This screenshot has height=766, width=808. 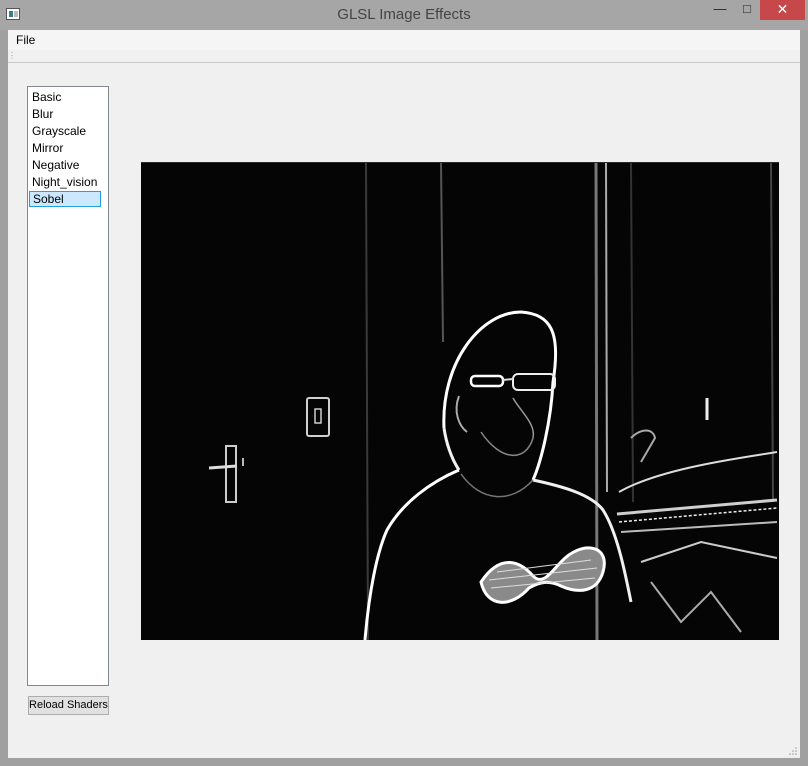 I want to click on maximize-button: □, so click(x=747, y=10).